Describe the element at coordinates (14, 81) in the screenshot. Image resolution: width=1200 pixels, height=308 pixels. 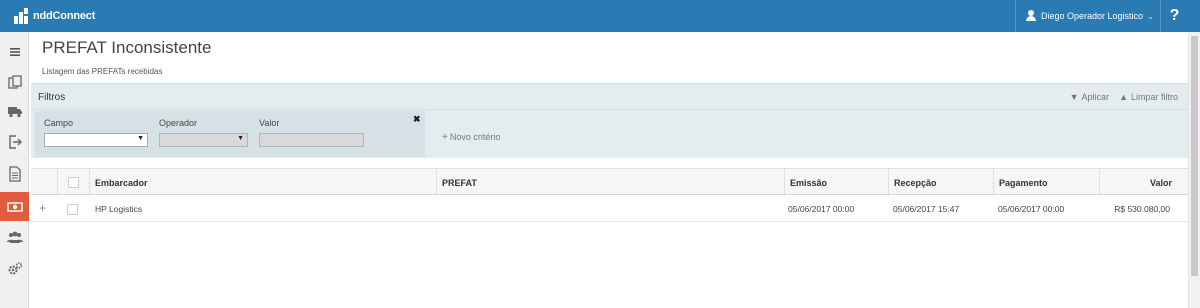
I see `documents-icon` at that location.